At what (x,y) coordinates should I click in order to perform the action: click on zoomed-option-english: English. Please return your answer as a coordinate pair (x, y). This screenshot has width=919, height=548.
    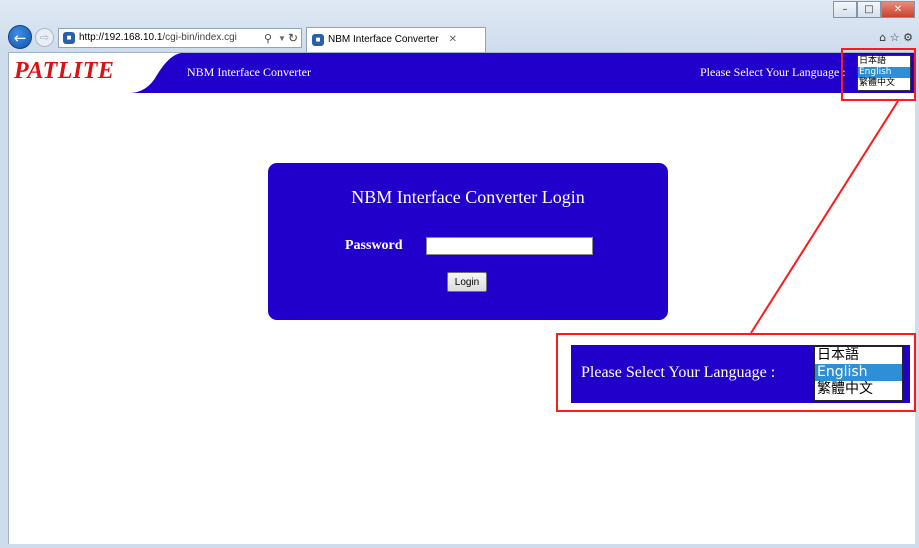
    Looking at the image, I should click on (858, 372).